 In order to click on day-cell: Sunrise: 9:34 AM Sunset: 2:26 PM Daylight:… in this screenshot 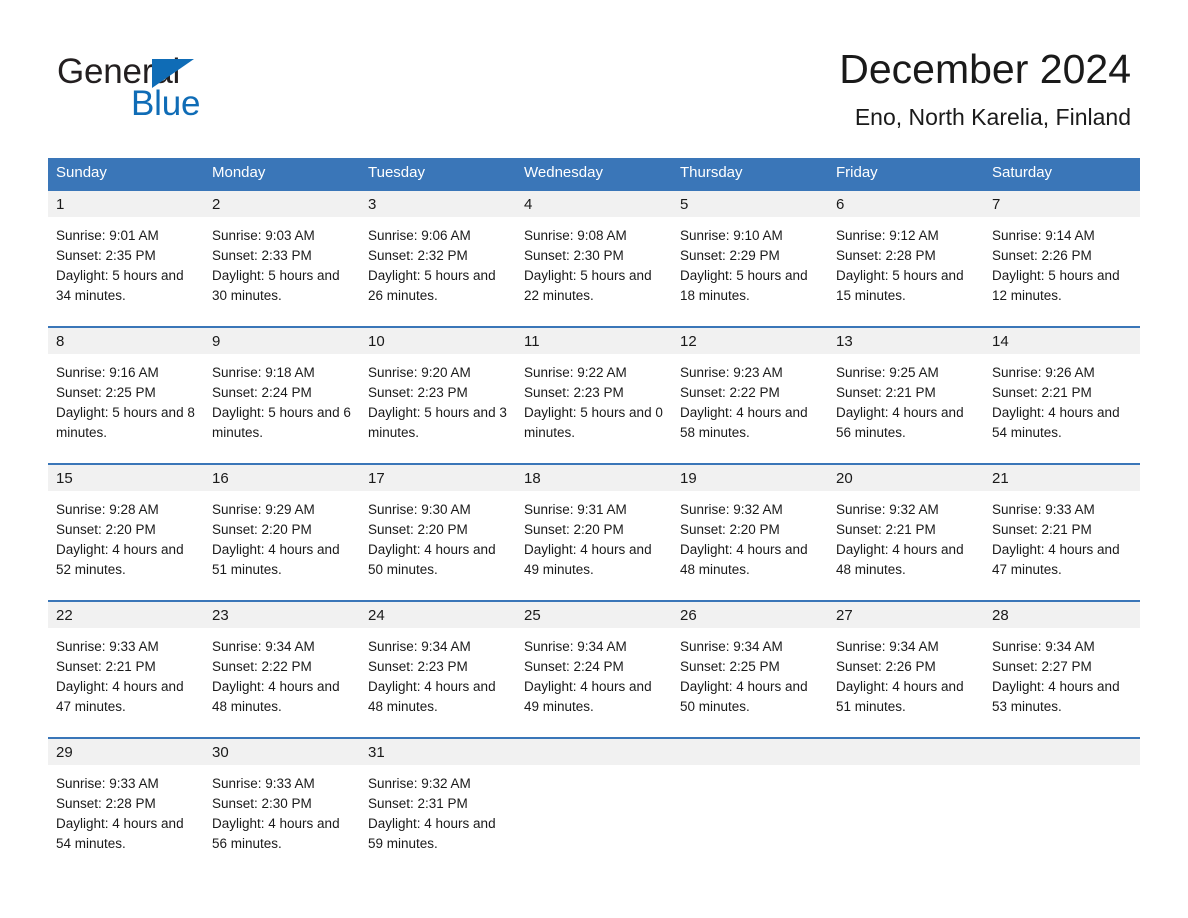, I will do `click(906, 682)`.